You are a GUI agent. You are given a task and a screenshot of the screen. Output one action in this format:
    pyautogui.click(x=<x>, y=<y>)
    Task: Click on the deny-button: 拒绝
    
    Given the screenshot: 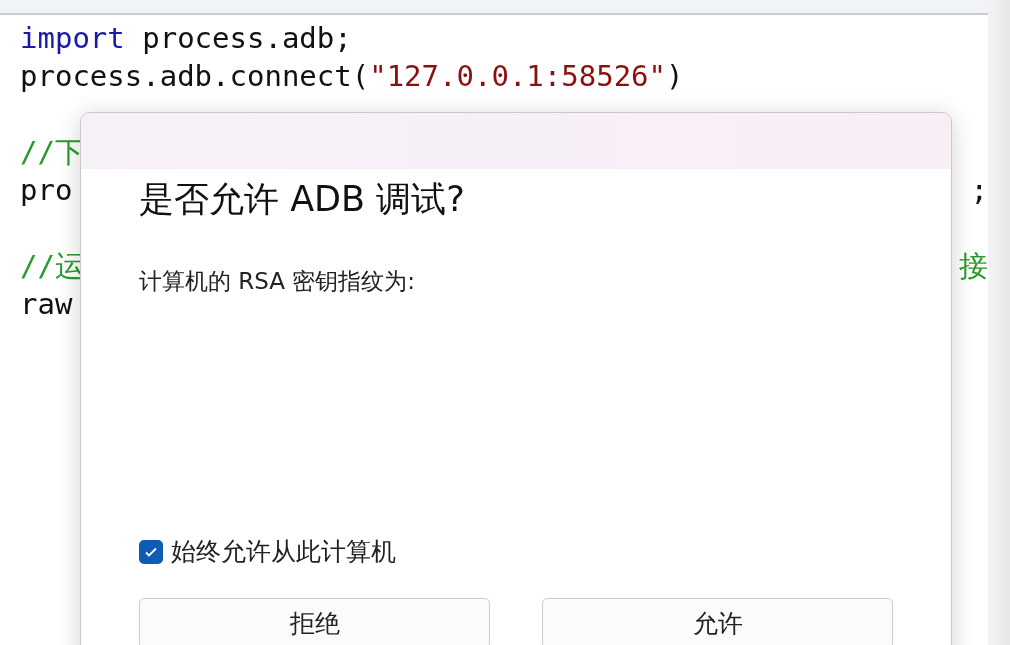 What is the action you would take?
    pyautogui.click(x=314, y=621)
    